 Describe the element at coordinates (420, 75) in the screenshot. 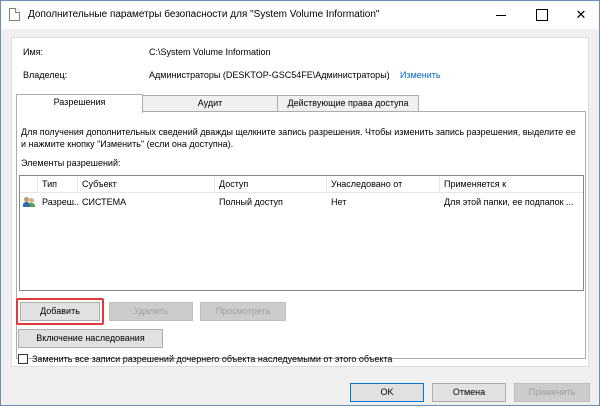

I see `change-owner-link: Изменить` at that location.